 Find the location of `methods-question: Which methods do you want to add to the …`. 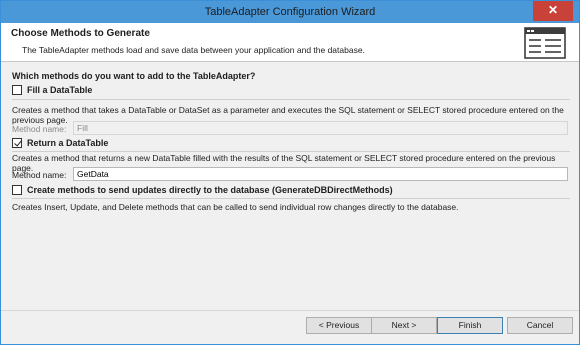

methods-question: Which methods do you want to add to the … is located at coordinates (134, 76).